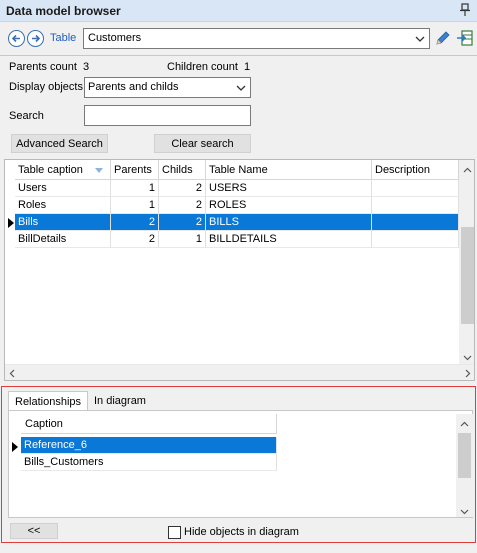 Image resolution: width=477 pixels, height=553 pixels. Describe the element at coordinates (133, 87) in the screenshot. I see `display-objects-value: Parents and childs` at that location.